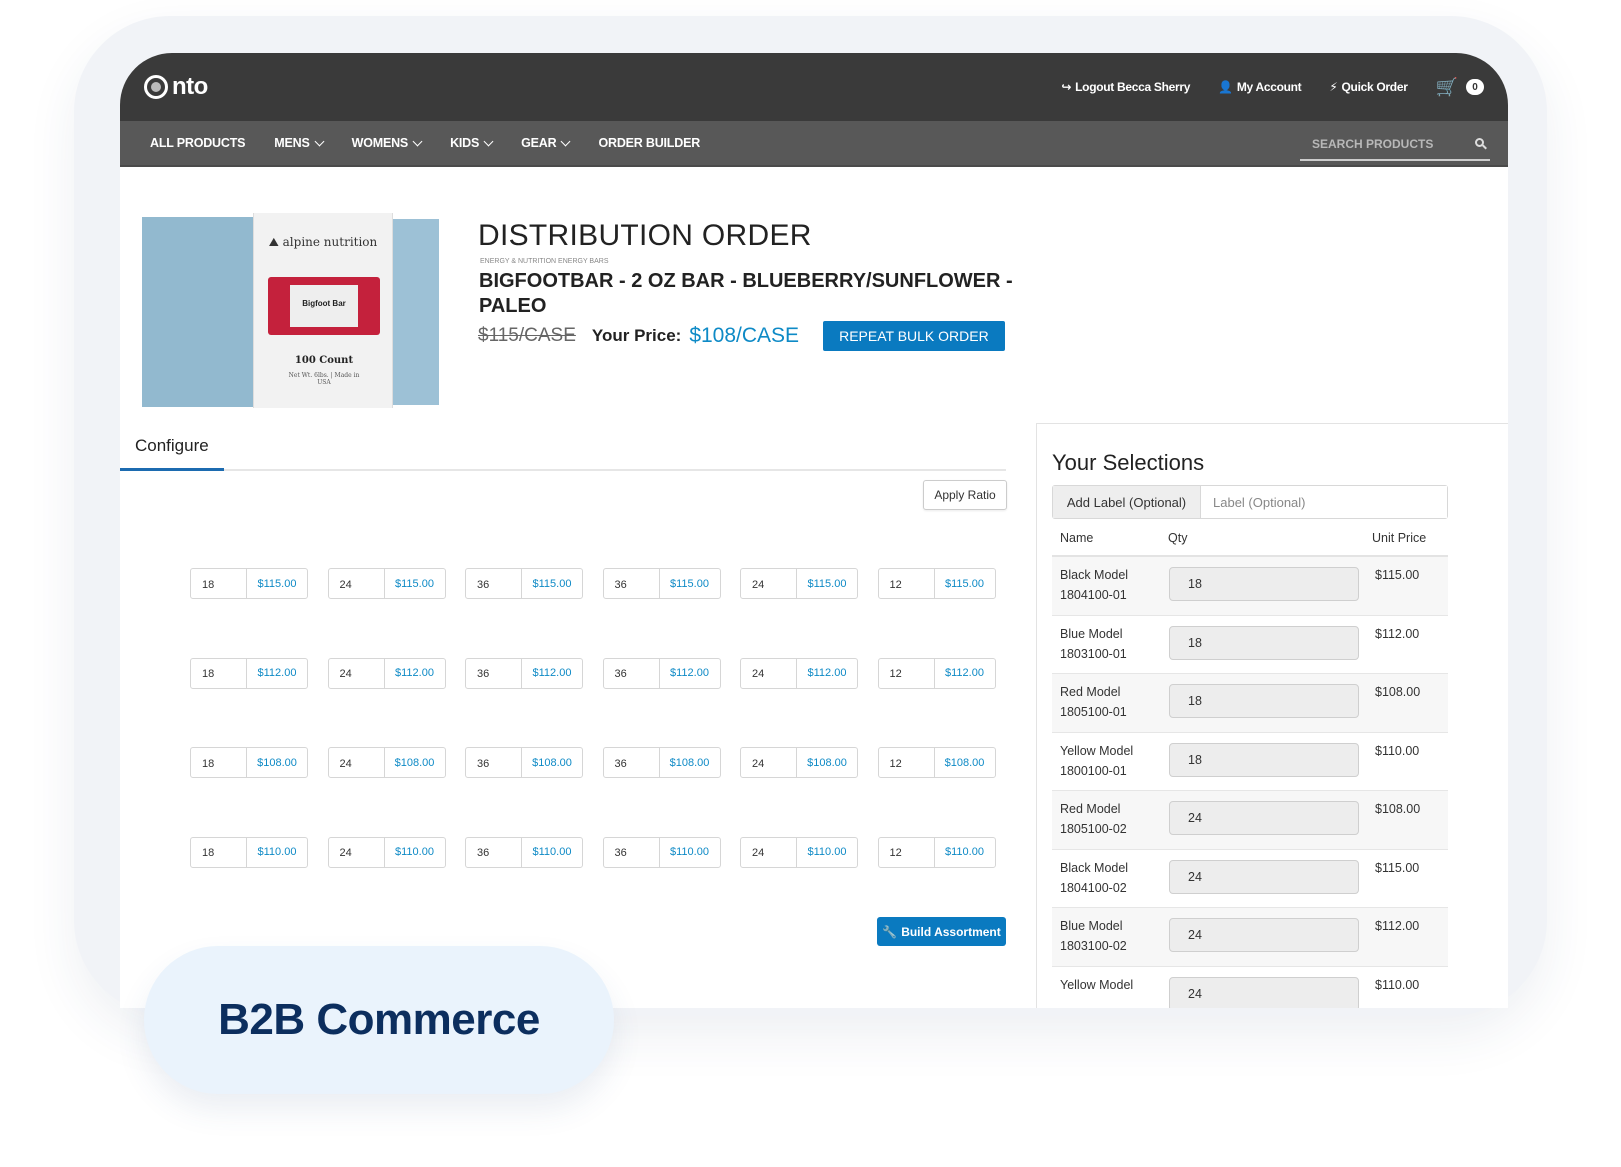 The width and height of the screenshot is (1621, 1167). What do you see at coordinates (197, 143) in the screenshot?
I see `nav-all-products: ALL PRODUCTS` at bounding box center [197, 143].